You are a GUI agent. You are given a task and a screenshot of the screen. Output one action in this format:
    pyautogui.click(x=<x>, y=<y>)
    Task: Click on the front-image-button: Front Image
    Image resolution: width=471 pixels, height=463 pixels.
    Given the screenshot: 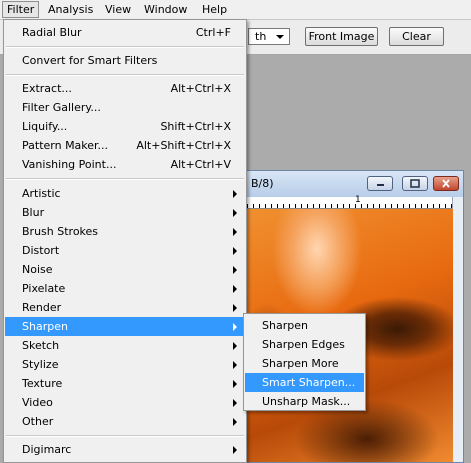 What is the action you would take?
    pyautogui.click(x=341, y=36)
    